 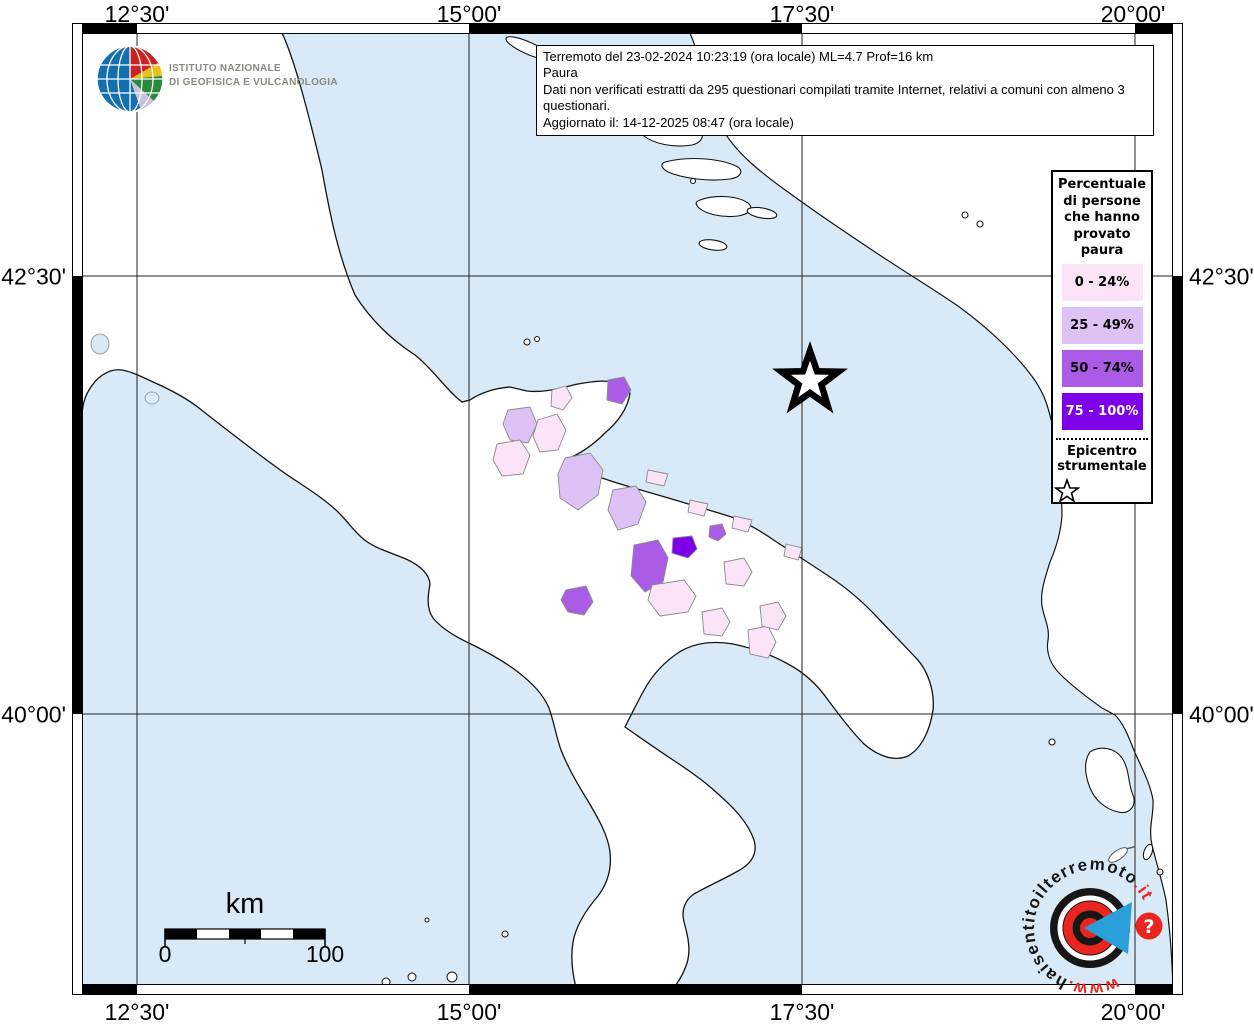 I want to click on axis-label-left-4230: 42°30', so click(x=33, y=276).